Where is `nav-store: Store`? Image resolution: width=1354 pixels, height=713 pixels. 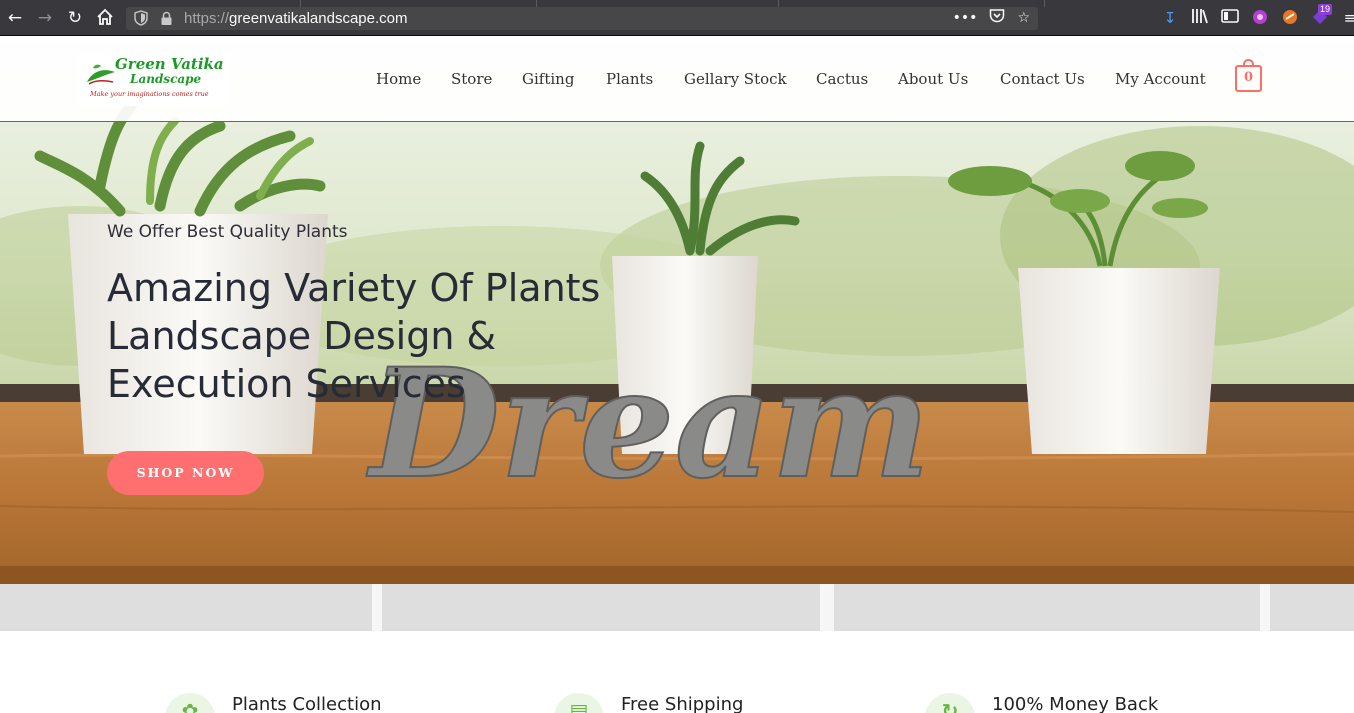
nav-store: Store is located at coordinates (471, 79).